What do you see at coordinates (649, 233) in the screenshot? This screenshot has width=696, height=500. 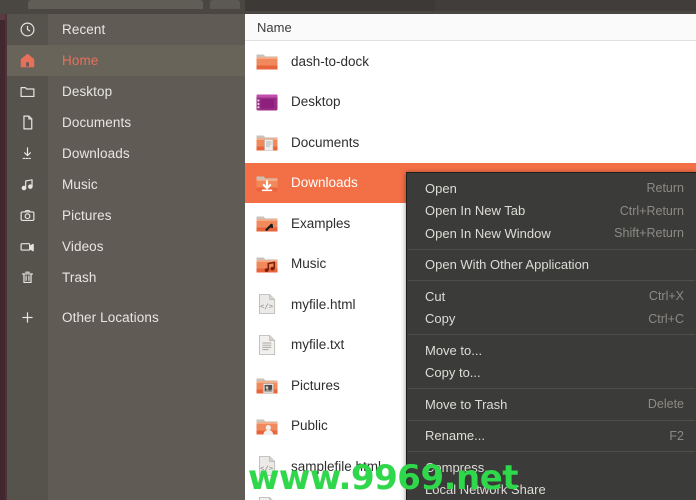 I see `menu-item-accelerator: Shift+Return` at bounding box center [649, 233].